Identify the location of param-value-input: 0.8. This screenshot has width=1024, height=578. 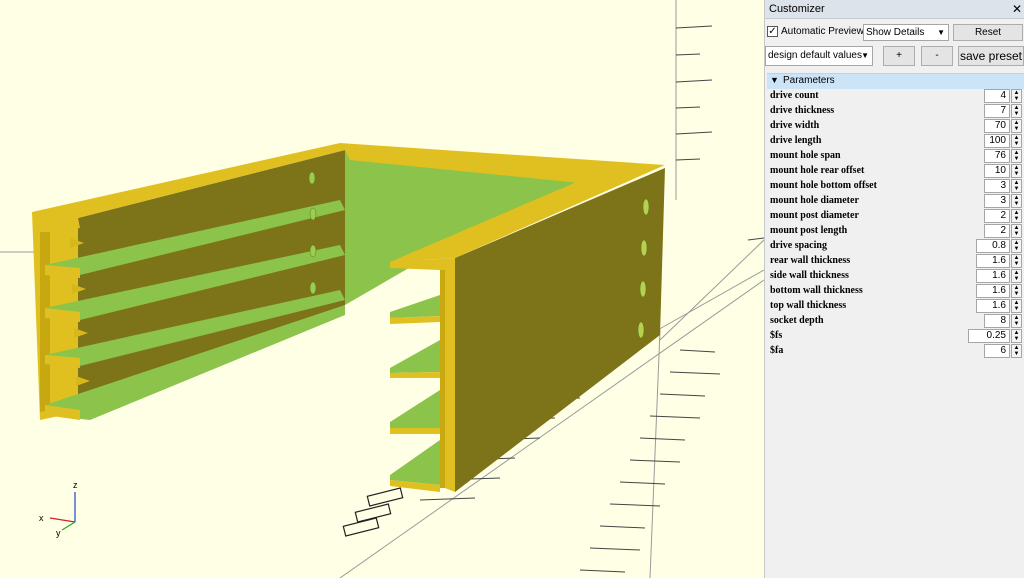
(993, 246).